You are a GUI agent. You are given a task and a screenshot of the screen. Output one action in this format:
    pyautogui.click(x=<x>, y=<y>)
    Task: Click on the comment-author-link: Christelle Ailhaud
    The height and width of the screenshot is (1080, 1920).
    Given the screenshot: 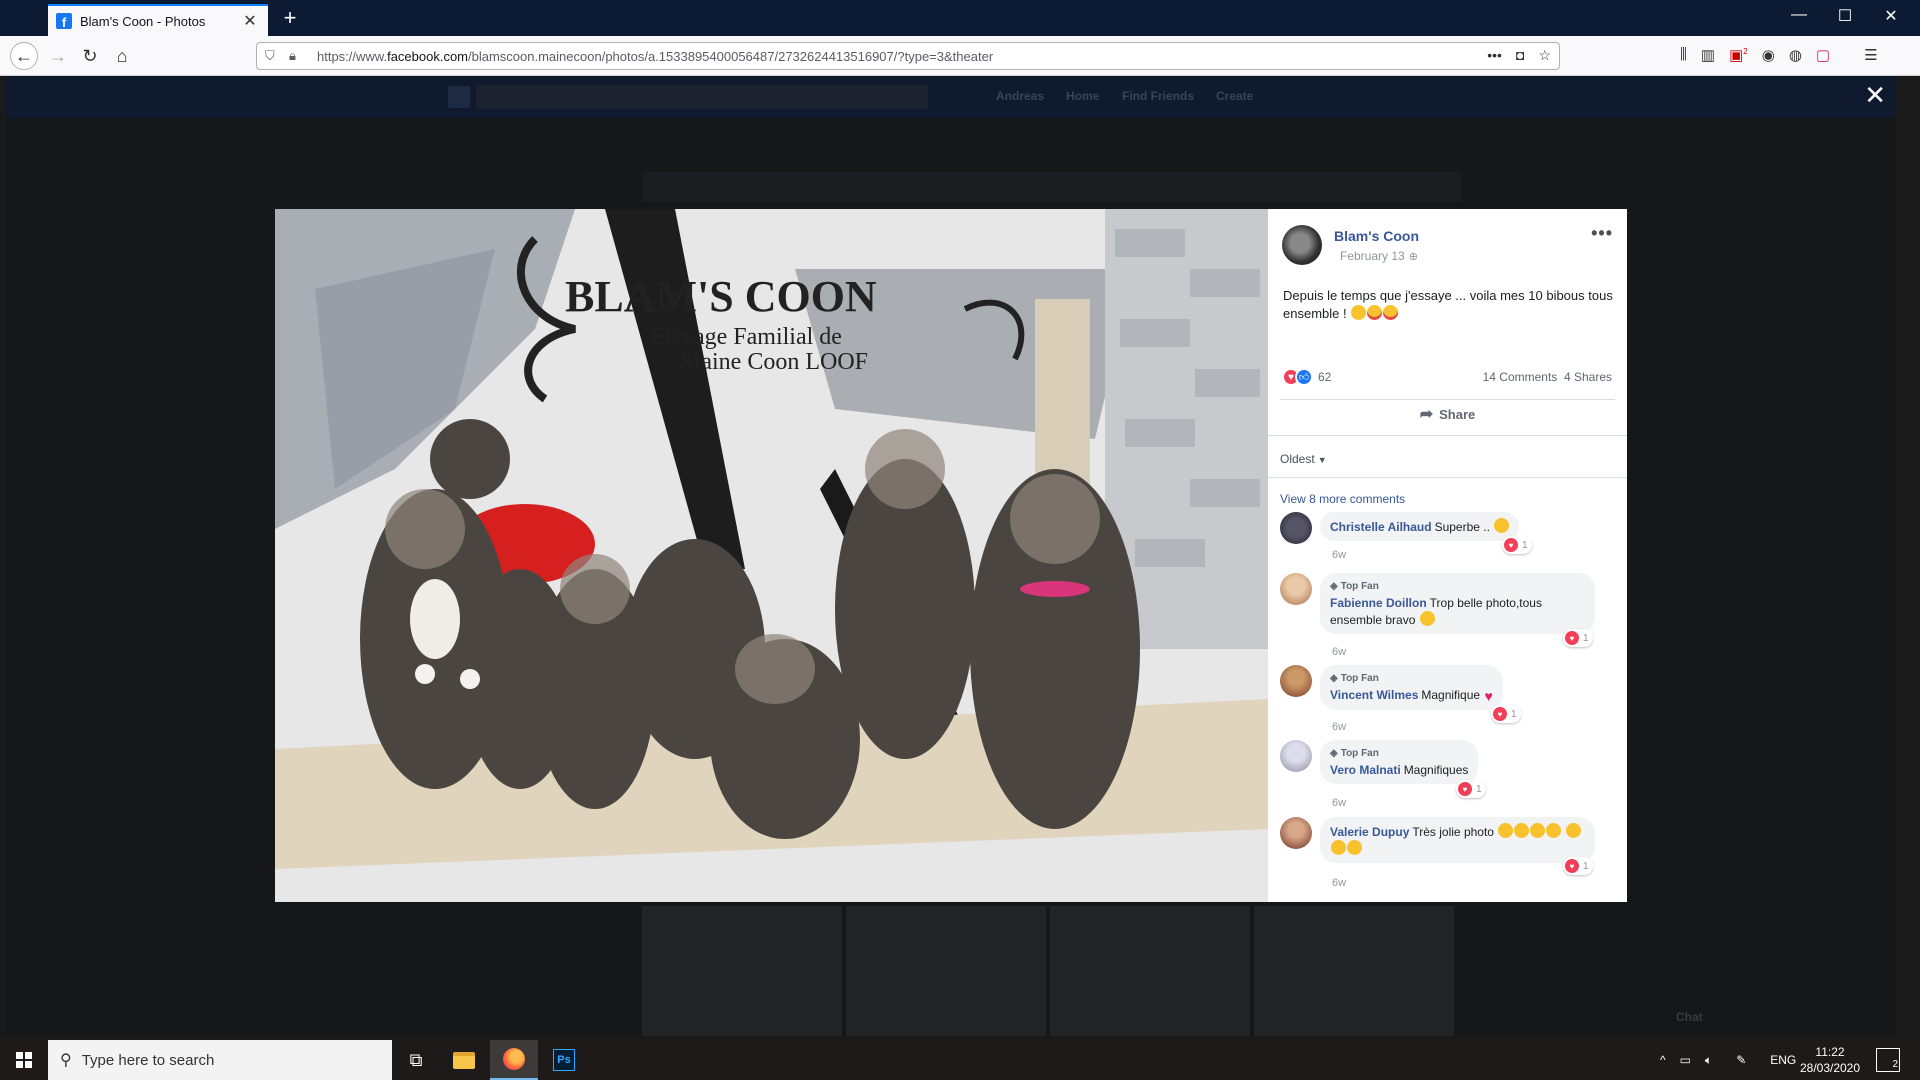 What is the action you would take?
    pyautogui.click(x=1381, y=527)
    